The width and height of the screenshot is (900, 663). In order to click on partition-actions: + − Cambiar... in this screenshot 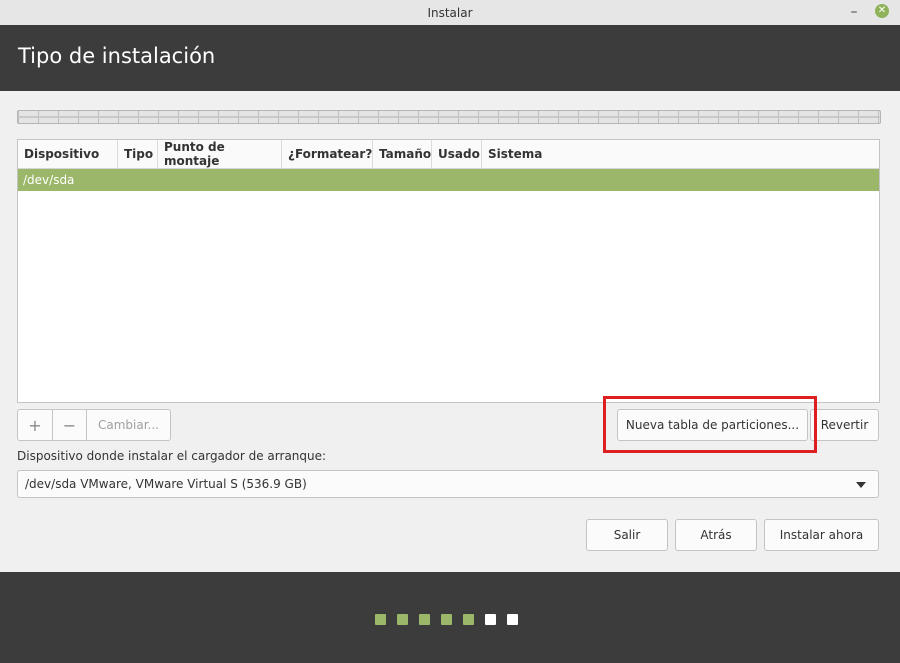, I will do `click(94, 425)`.